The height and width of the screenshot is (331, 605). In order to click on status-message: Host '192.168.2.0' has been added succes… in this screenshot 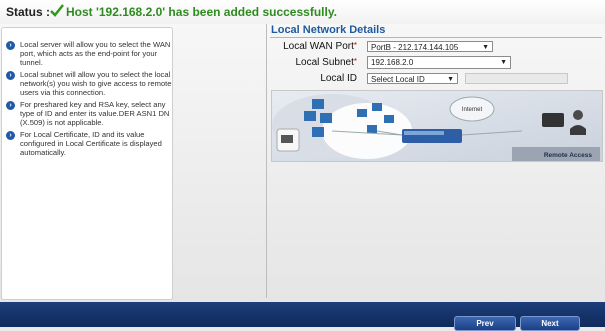, I will do `click(201, 12)`.